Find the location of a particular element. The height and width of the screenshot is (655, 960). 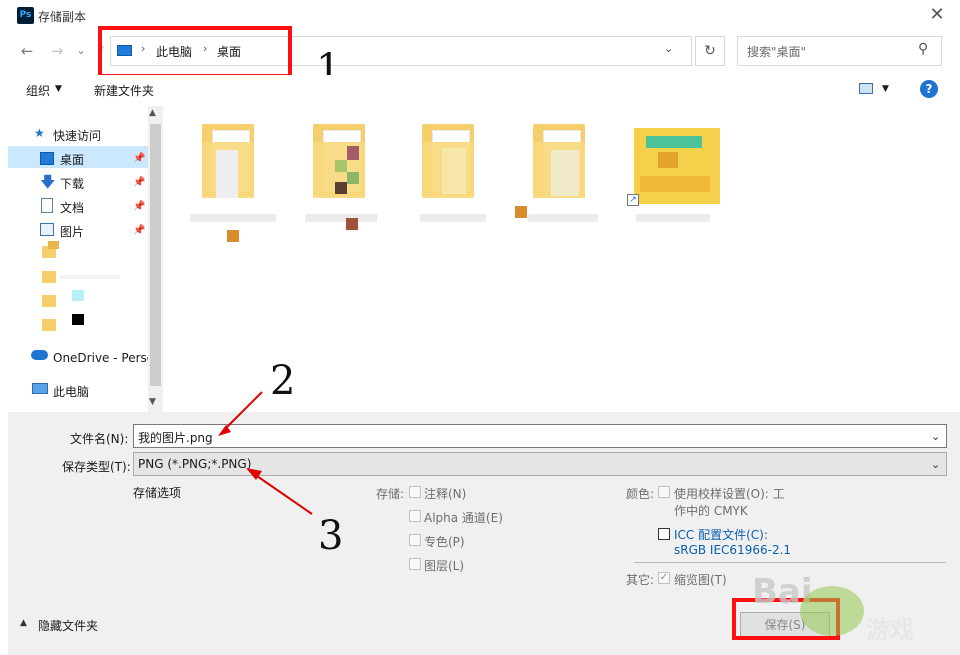

annotation-arrows is located at coordinates (265, 453).